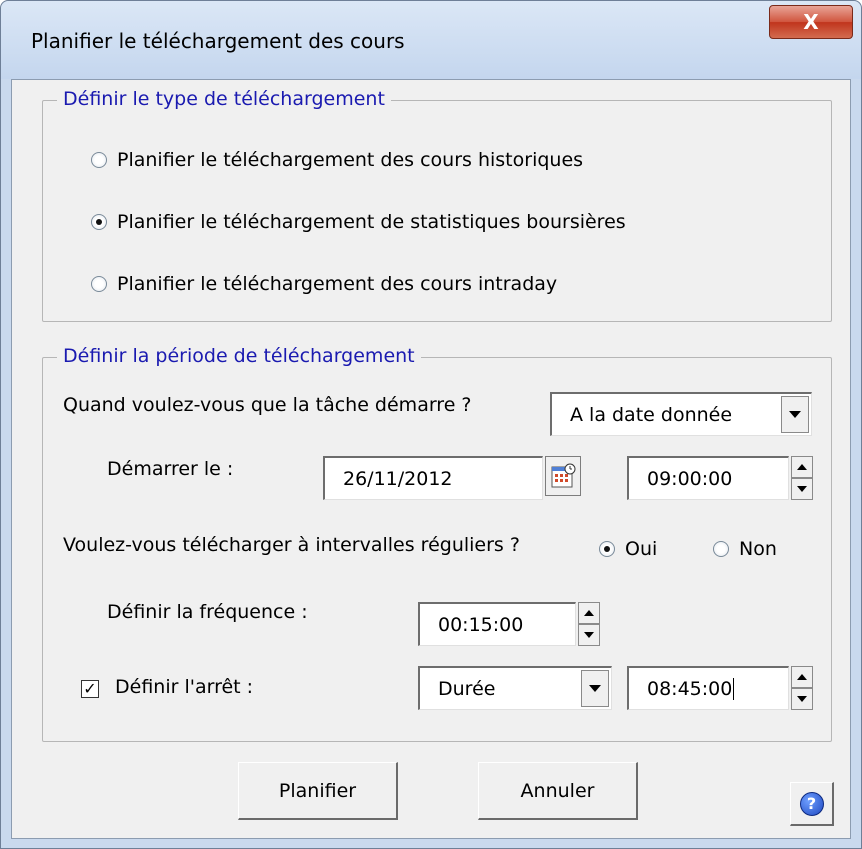 This screenshot has width=862, height=849. What do you see at coordinates (481, 624) in the screenshot?
I see `frequency-value: 00:15:00` at bounding box center [481, 624].